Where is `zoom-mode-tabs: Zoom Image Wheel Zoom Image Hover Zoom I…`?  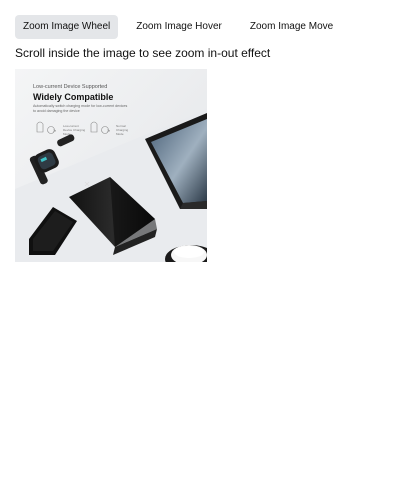 zoom-mode-tabs: Zoom Image Wheel Zoom Image Hover Zoom I… is located at coordinates (179, 27).